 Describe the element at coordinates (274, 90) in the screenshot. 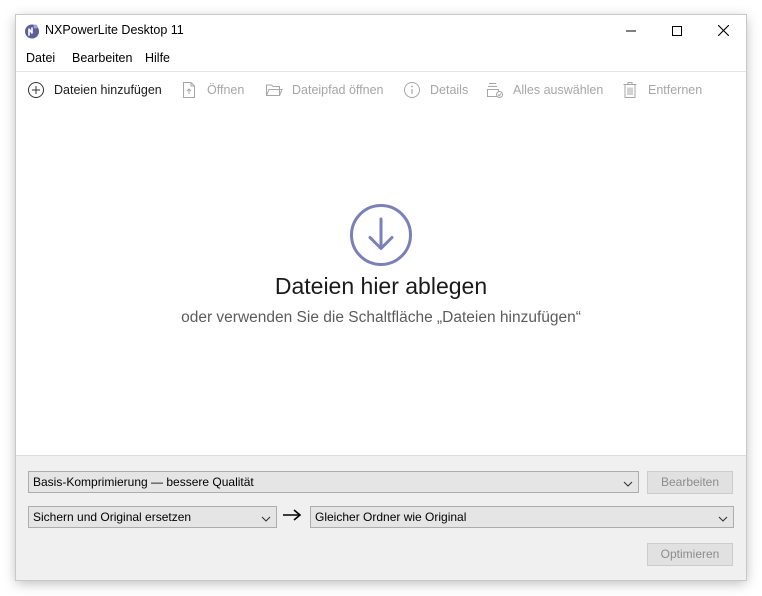

I see `folder-icon` at that location.